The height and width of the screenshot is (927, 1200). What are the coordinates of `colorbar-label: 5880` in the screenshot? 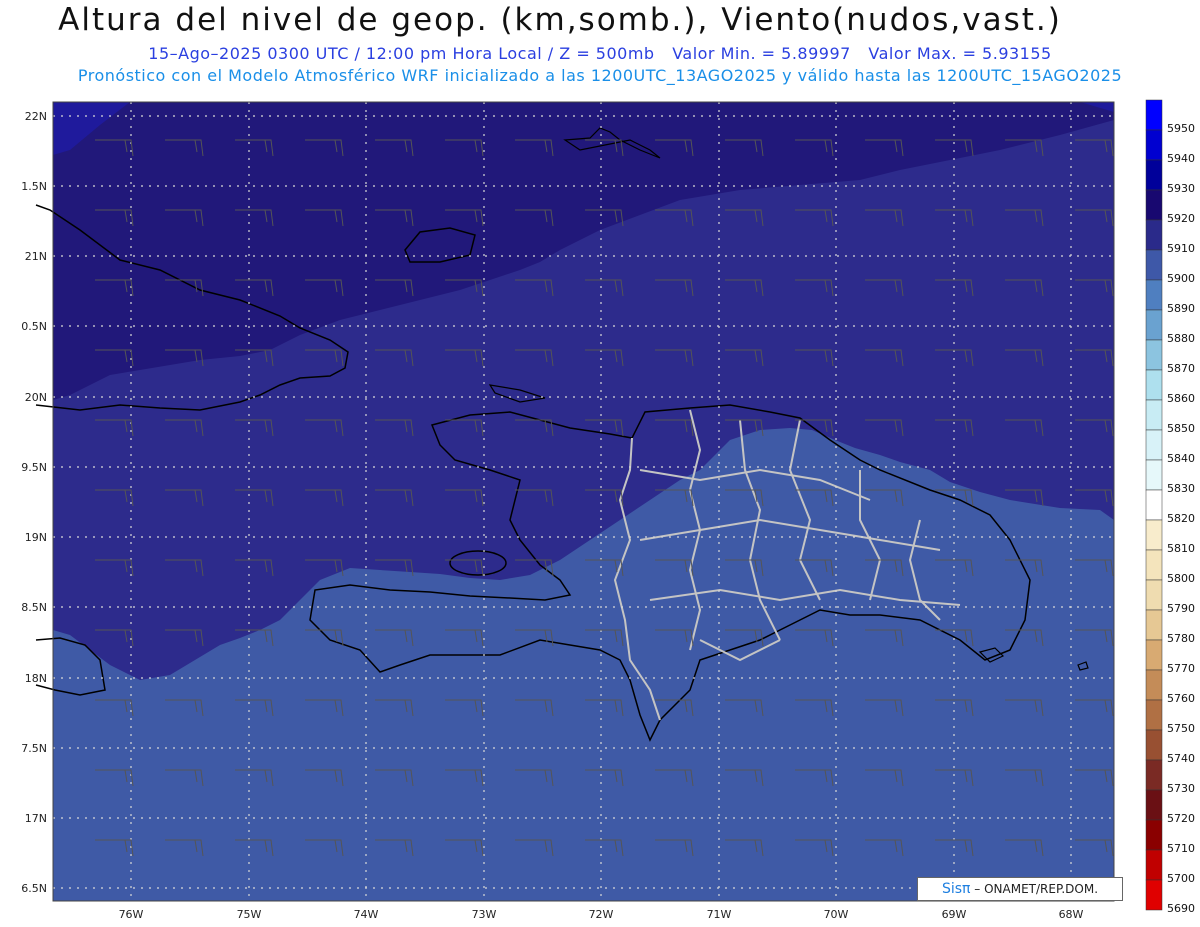 It's located at (1181, 338).